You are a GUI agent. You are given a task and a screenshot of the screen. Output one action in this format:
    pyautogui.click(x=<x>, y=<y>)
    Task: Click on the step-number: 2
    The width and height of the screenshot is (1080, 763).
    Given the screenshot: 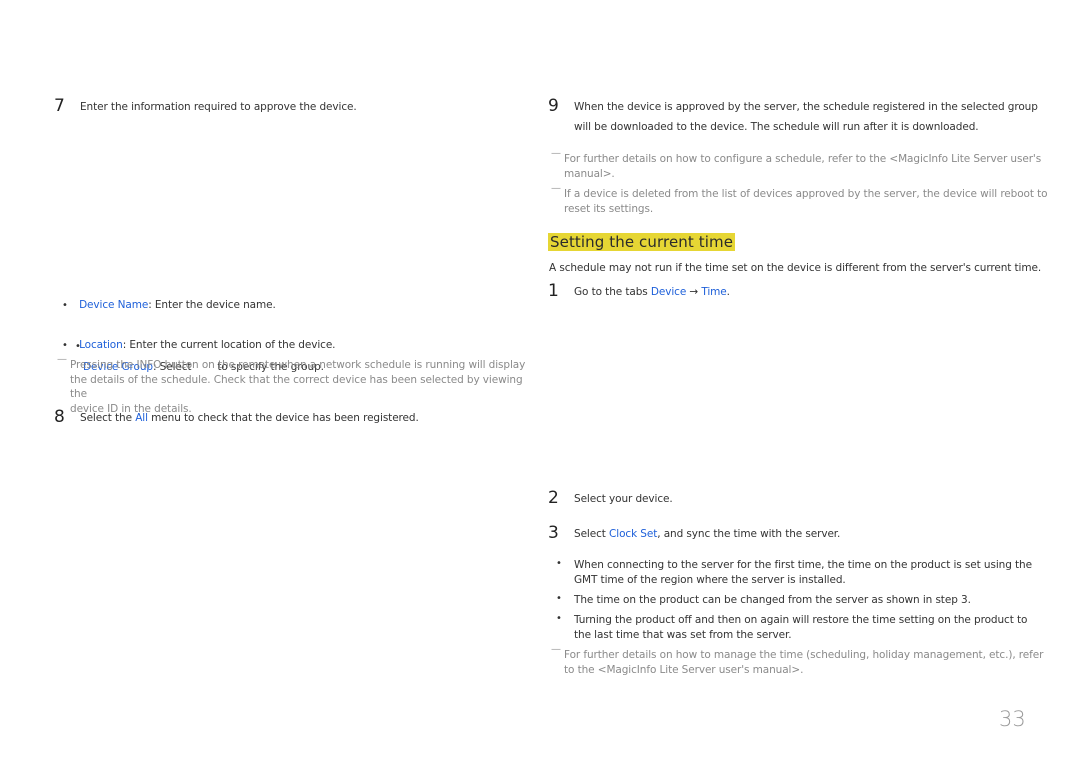 What is the action you would take?
    pyautogui.click(x=553, y=498)
    